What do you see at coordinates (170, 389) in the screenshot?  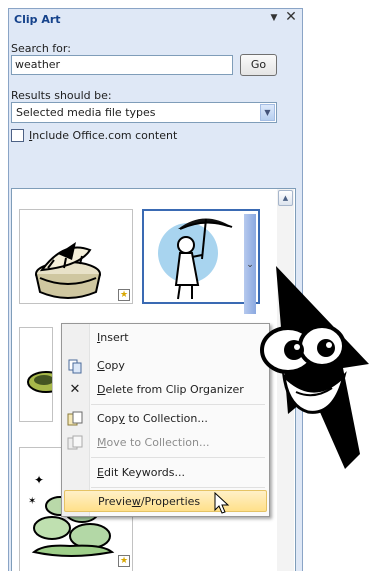 I see `menu-item-label: Delete from Clip Organizer` at bounding box center [170, 389].